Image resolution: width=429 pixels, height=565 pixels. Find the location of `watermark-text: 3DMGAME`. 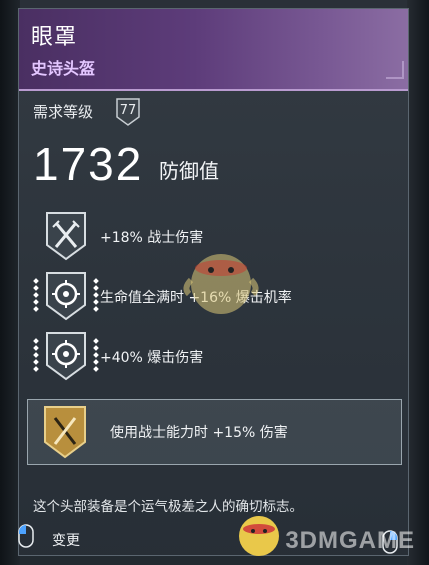

watermark-text: 3DMGAME is located at coordinates (350, 540).